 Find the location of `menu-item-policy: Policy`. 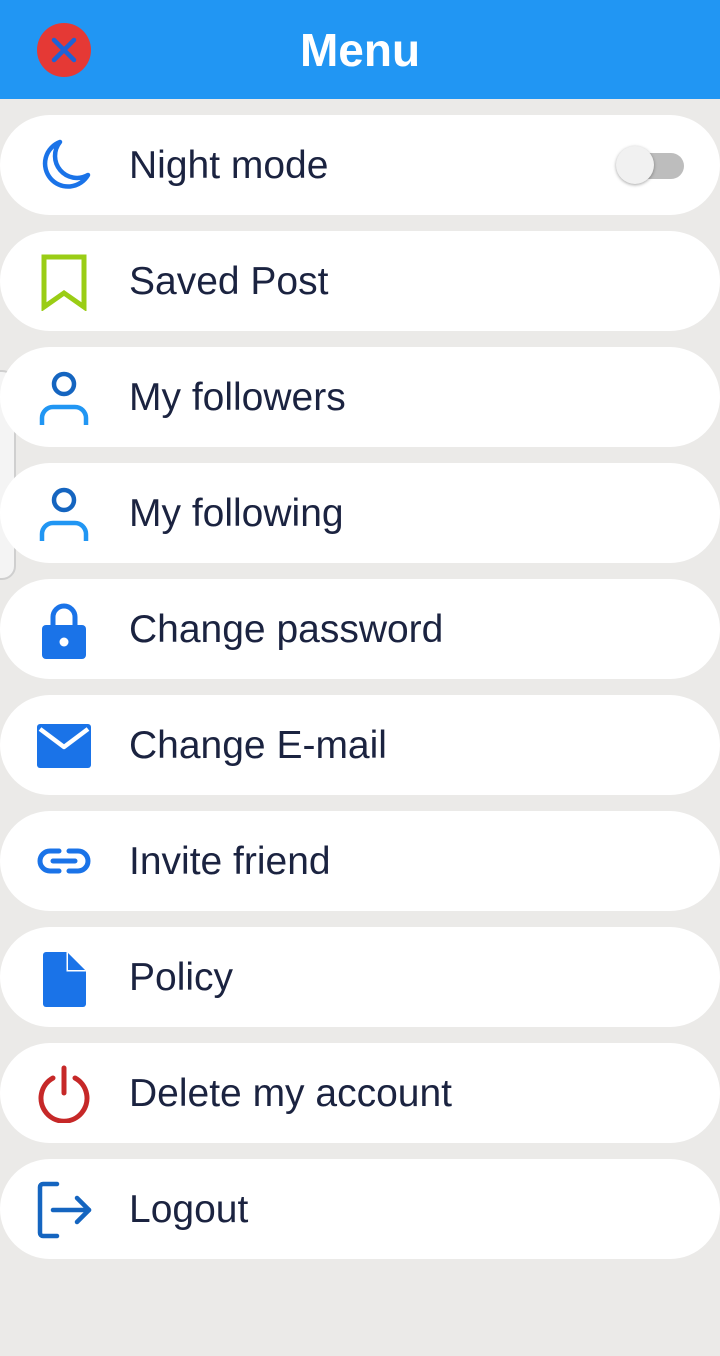

menu-item-policy: Policy is located at coordinates (360, 977).